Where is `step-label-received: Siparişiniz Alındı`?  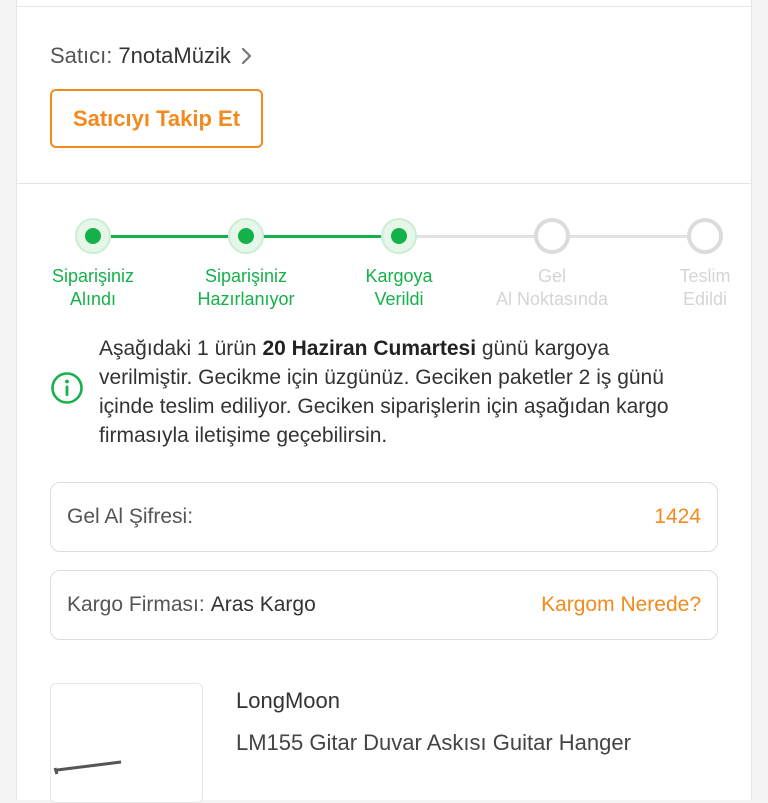
step-label-received: Siparişiniz Alındı is located at coordinates (93, 287).